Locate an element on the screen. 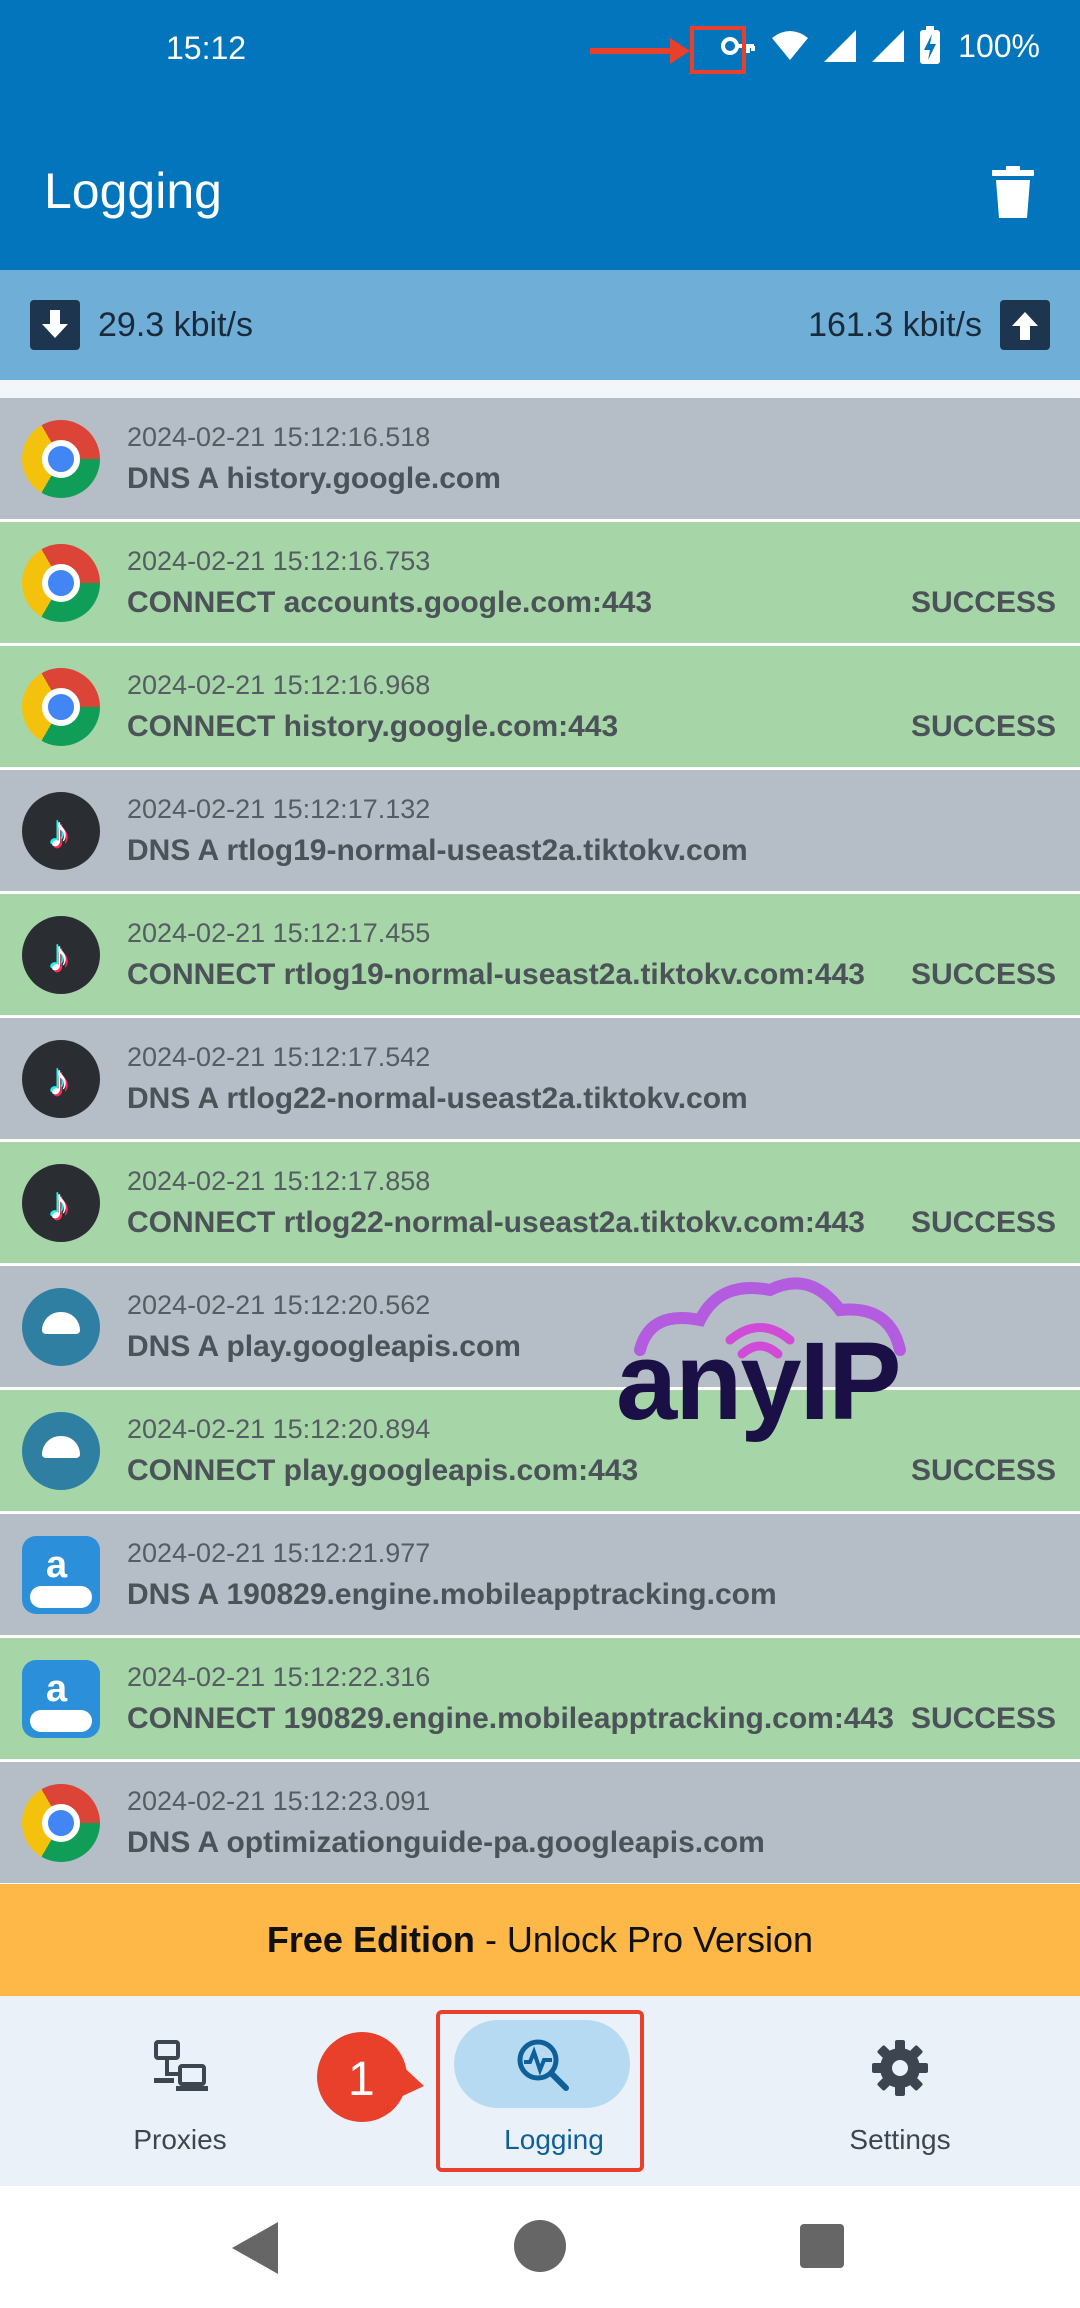  app-bar: Logging is located at coordinates (540, 185).